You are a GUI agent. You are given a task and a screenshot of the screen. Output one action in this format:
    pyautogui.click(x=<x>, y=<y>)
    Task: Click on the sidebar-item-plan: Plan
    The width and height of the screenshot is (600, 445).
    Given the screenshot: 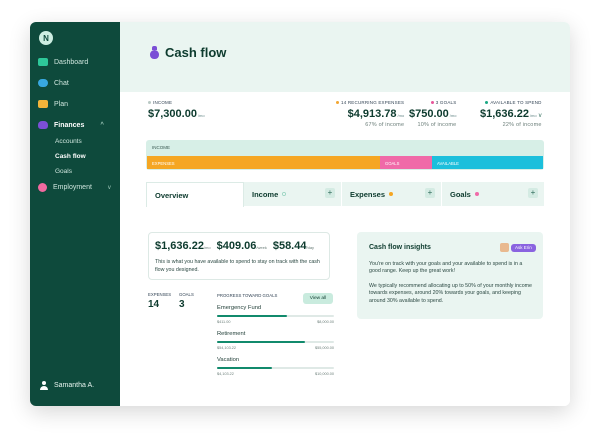 What is the action you would take?
    pyautogui.click(x=53, y=104)
    